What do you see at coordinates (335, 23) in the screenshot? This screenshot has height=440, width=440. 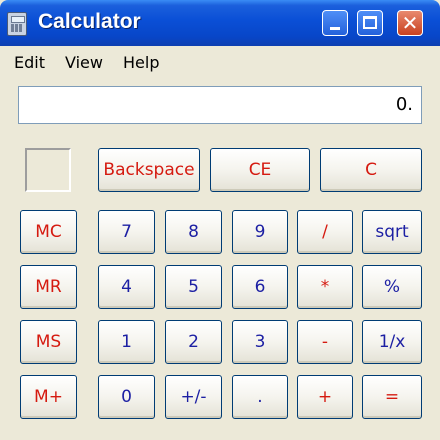 I see `minimize-button` at bounding box center [335, 23].